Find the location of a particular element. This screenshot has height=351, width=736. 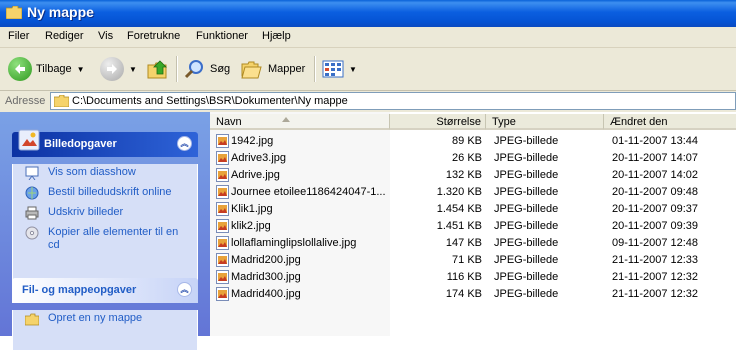

folders-label: Mapper is located at coordinates (287, 69).